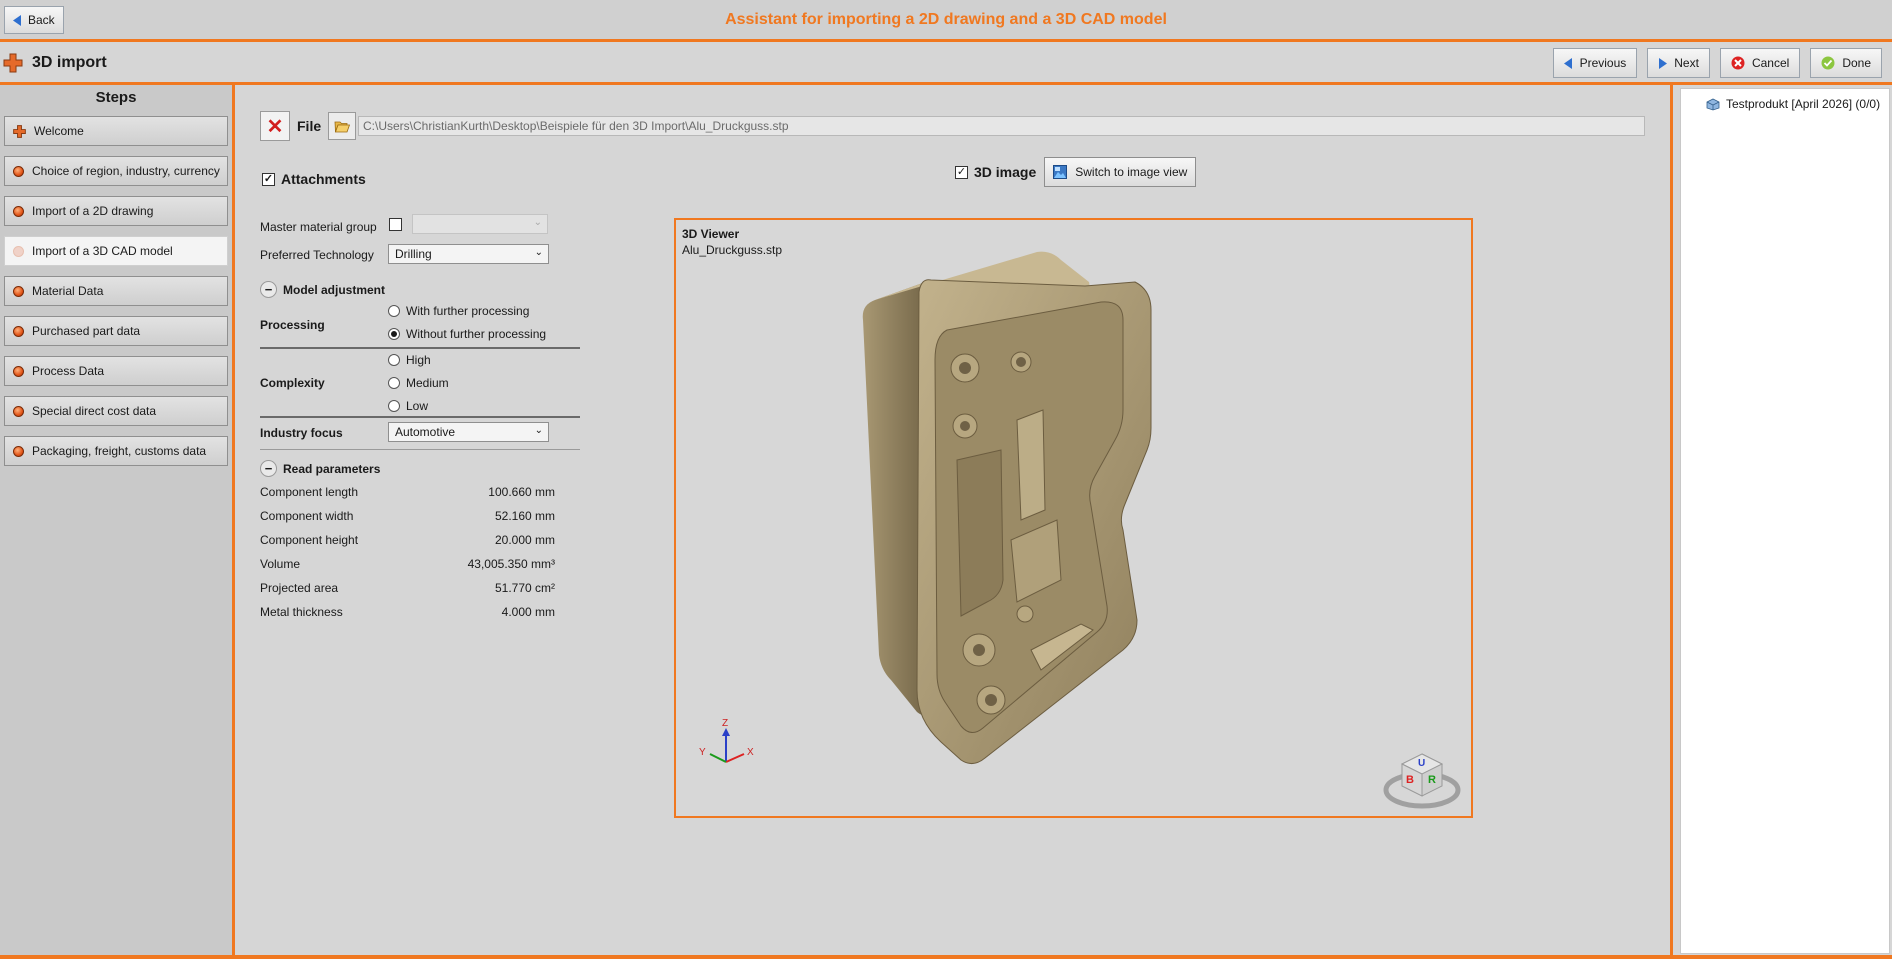 This screenshot has width=1892, height=959. What do you see at coordinates (116, 371) in the screenshot?
I see `step-process-data: Process Data` at bounding box center [116, 371].